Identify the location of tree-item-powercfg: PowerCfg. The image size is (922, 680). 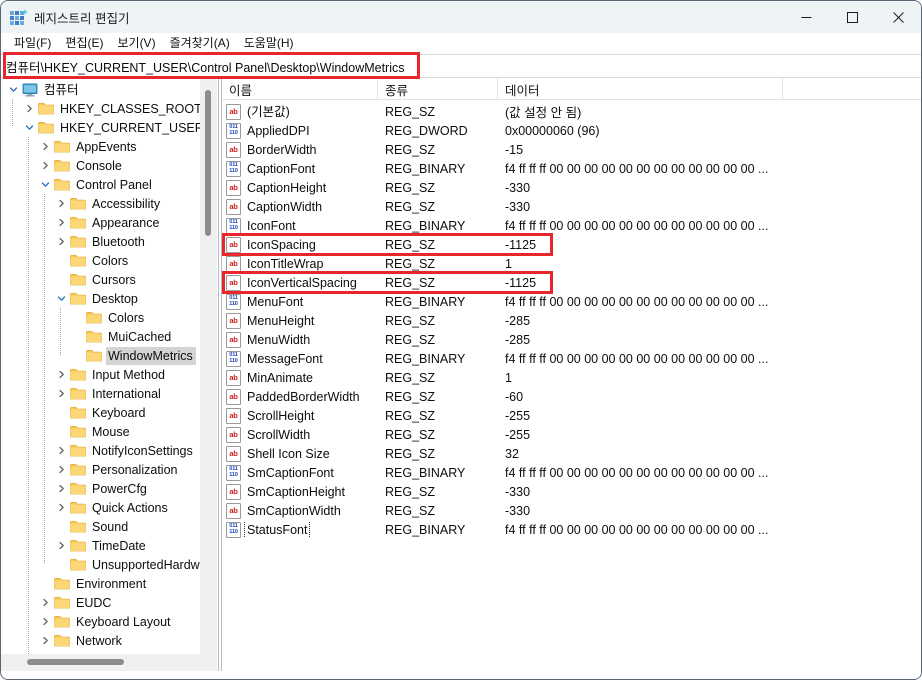
(100, 488).